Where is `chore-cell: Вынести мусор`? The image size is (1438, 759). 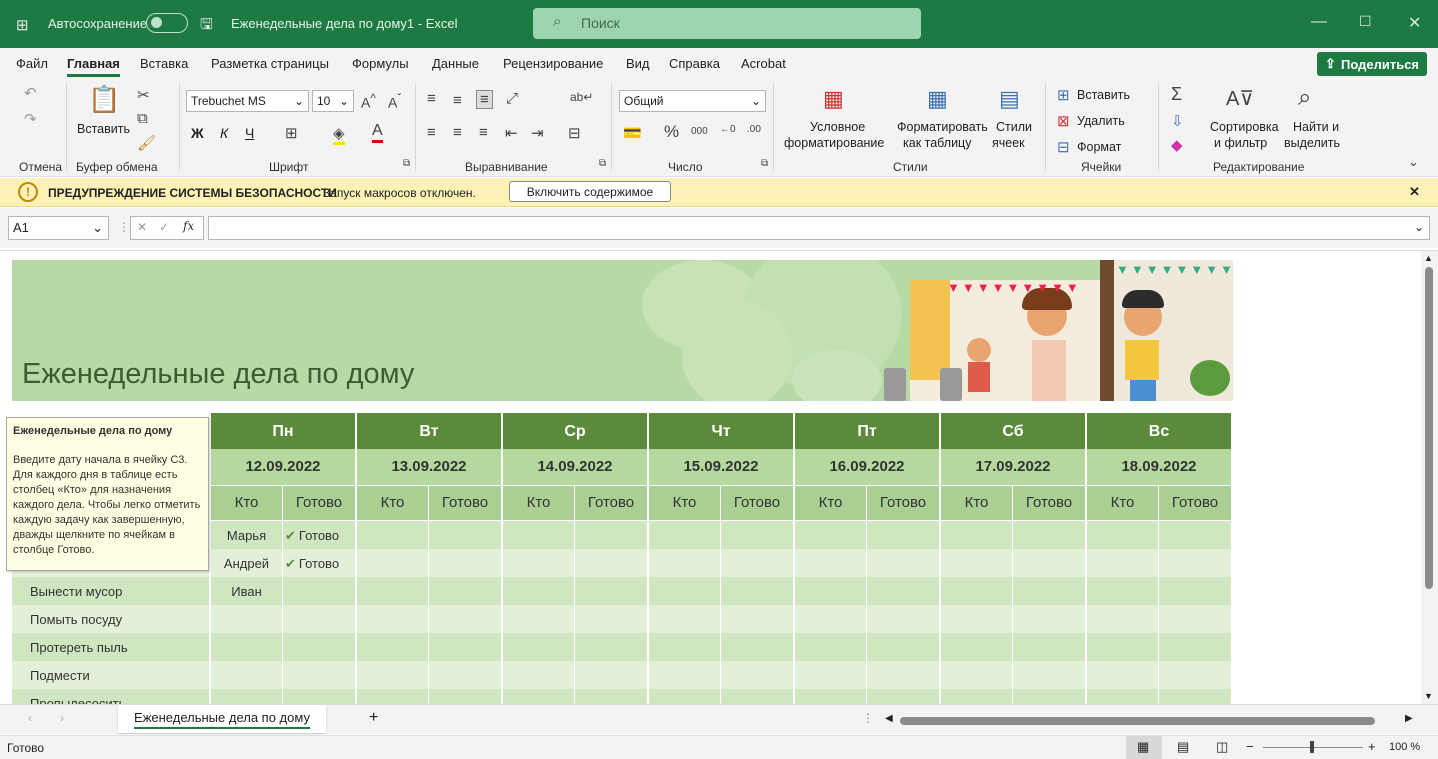
chore-cell: Вынести мусор is located at coordinates (110, 591).